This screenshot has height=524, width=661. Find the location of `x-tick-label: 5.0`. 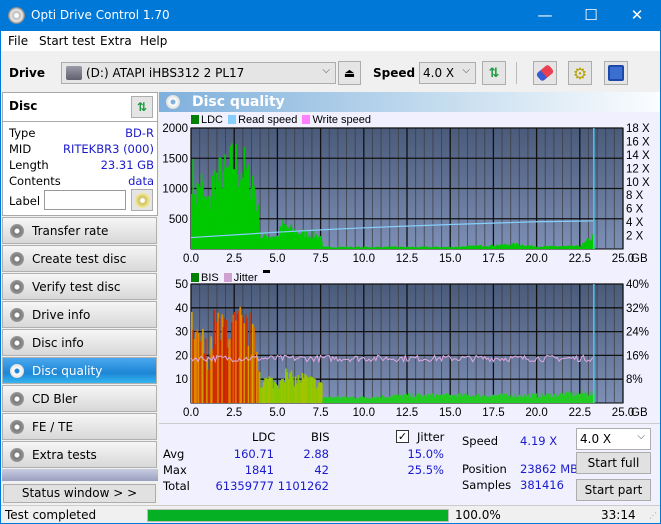

x-tick-label: 5.0 is located at coordinates (277, 259).